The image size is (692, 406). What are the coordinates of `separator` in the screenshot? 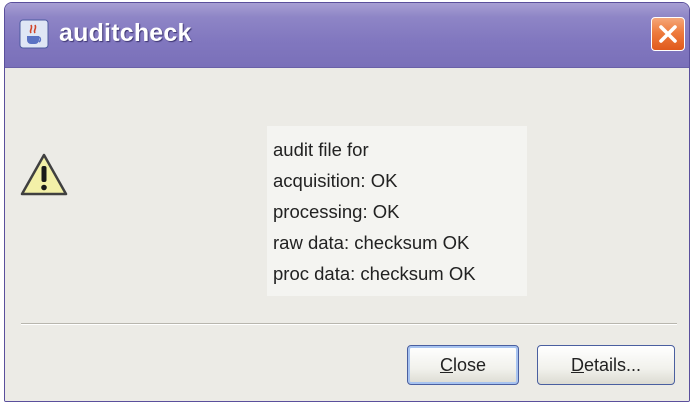 It's located at (349, 324).